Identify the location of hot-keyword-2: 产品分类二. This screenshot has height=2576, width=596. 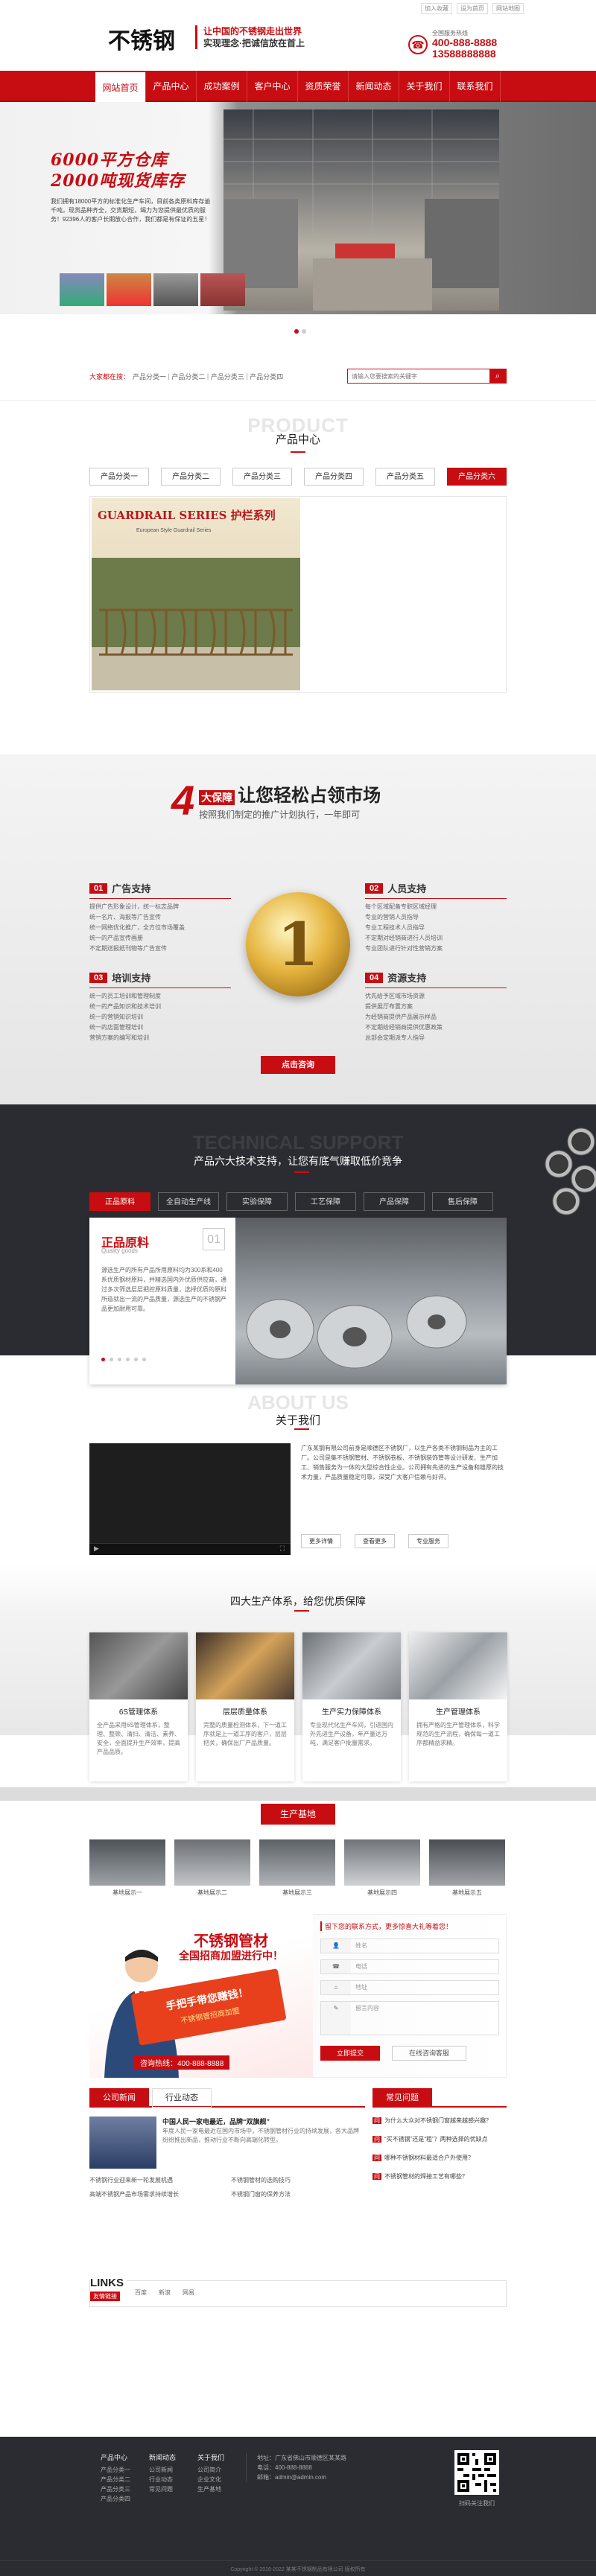
(188, 376).